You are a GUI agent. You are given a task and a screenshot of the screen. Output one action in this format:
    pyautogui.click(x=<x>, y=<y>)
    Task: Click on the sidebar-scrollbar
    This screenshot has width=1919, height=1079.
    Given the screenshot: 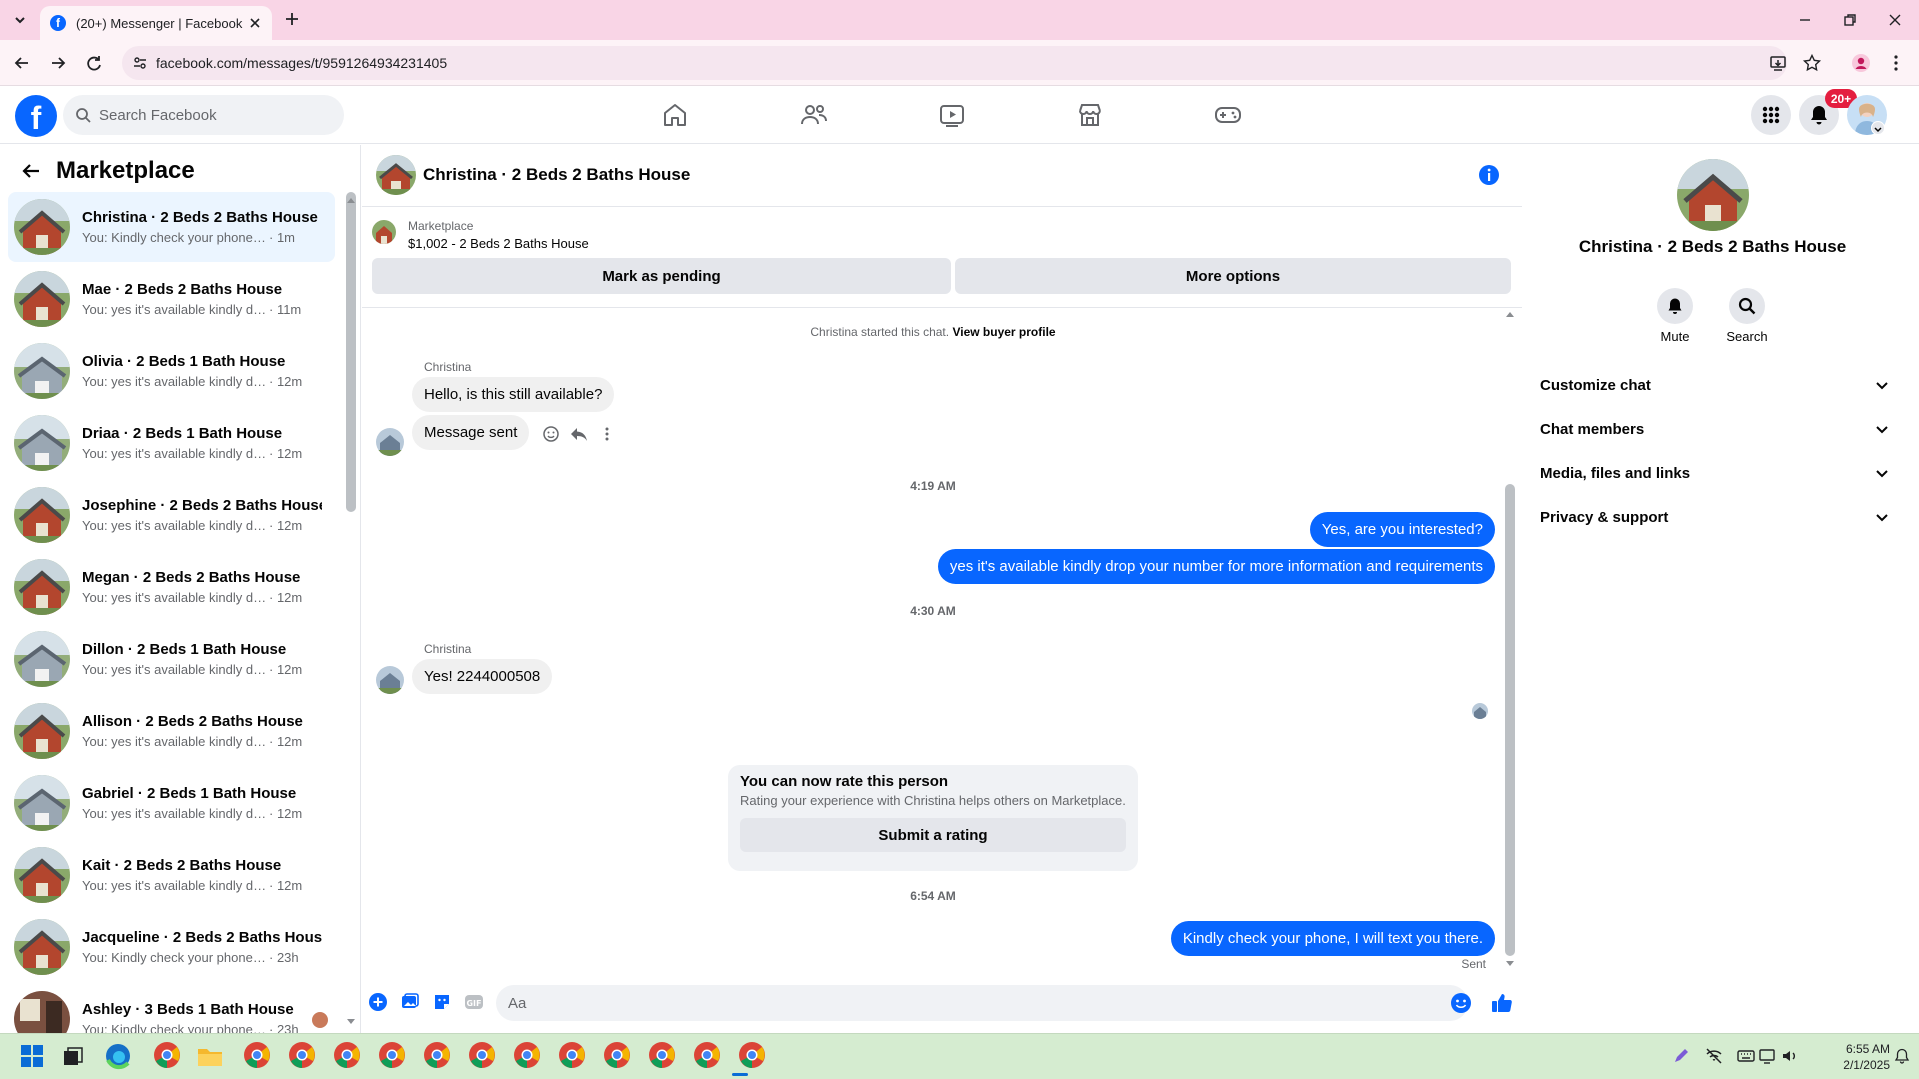 What is the action you would take?
    pyautogui.click(x=351, y=352)
    